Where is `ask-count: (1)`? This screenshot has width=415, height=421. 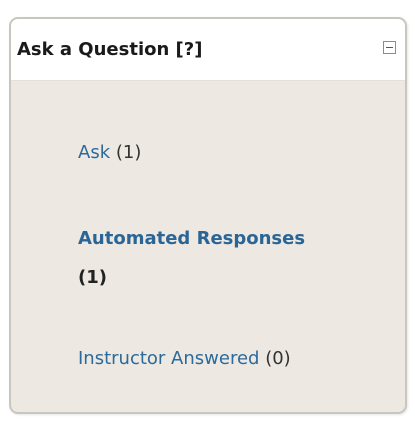 ask-count: (1) is located at coordinates (128, 152).